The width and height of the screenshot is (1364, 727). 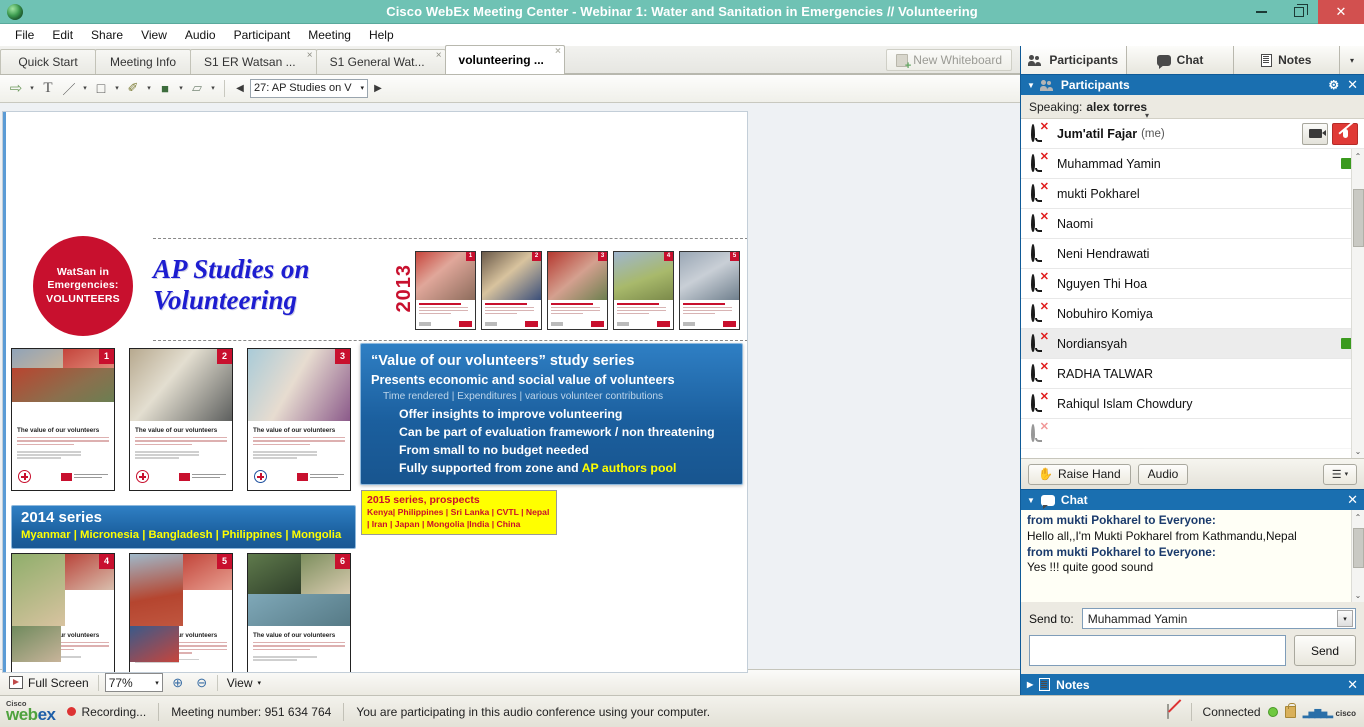 What do you see at coordinates (1079, 474) in the screenshot?
I see `raise-hand-button: ✋ Raise Hand` at bounding box center [1079, 474].